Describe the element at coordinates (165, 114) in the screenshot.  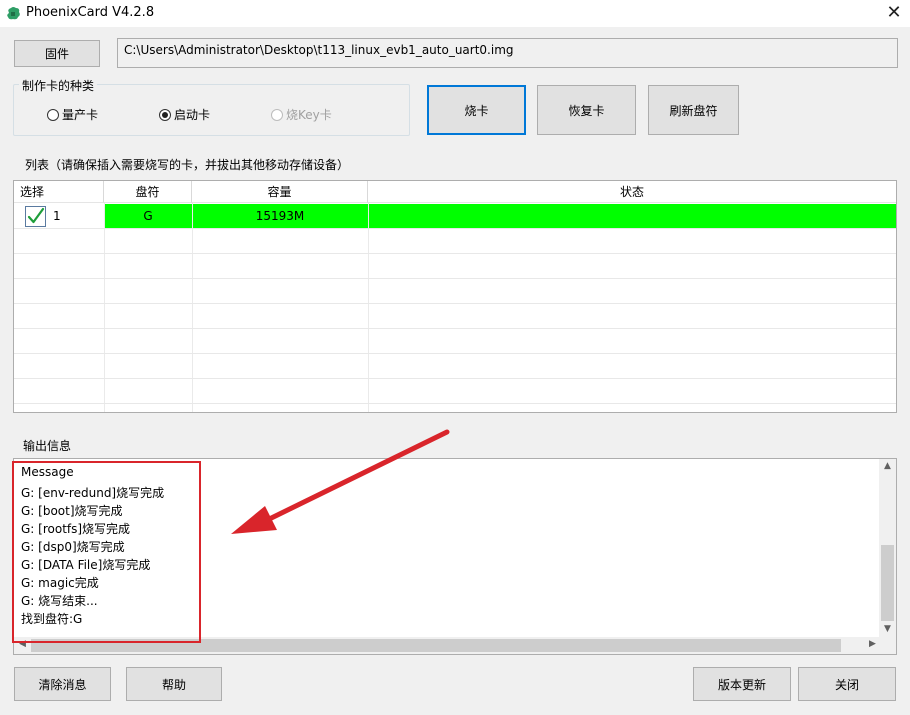
I see `radio-circle-checked` at that location.